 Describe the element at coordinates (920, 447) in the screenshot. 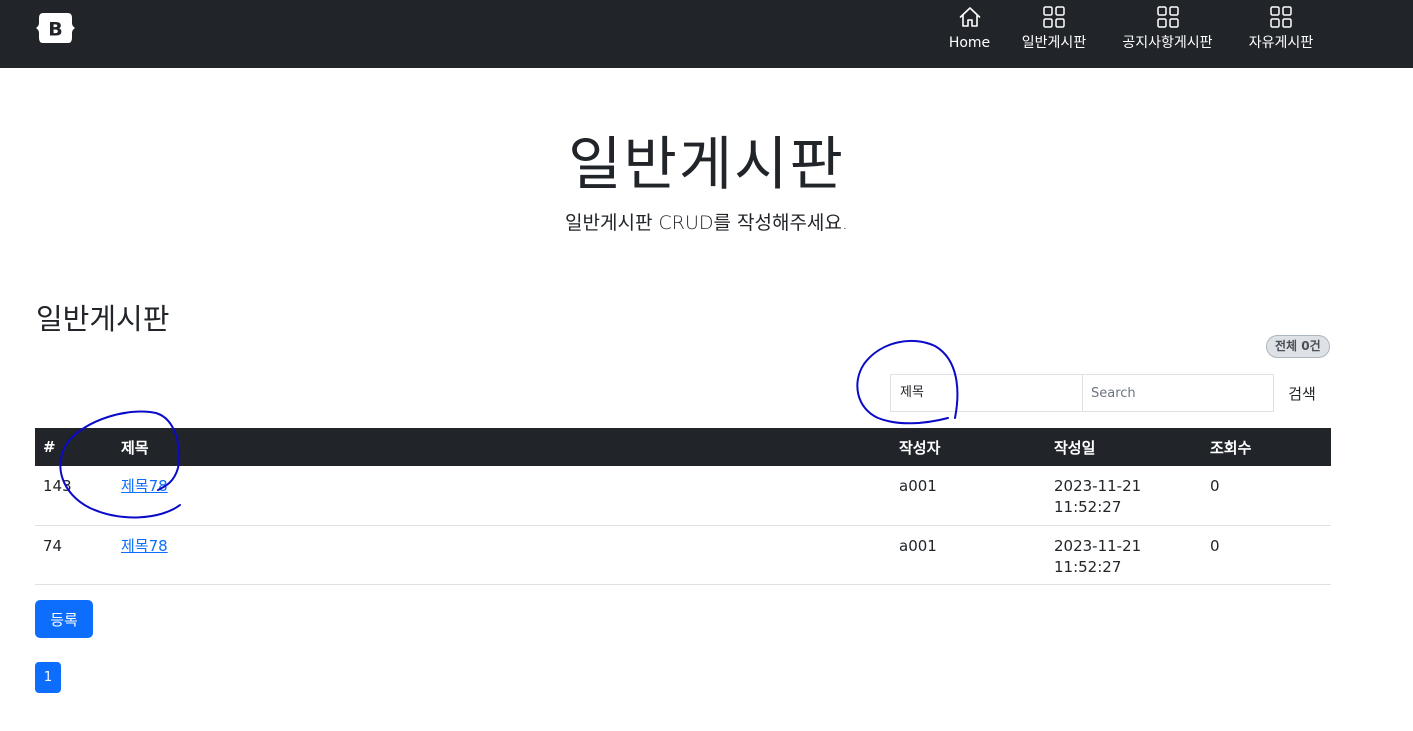

I see `column-header-writer: 작성자` at that location.